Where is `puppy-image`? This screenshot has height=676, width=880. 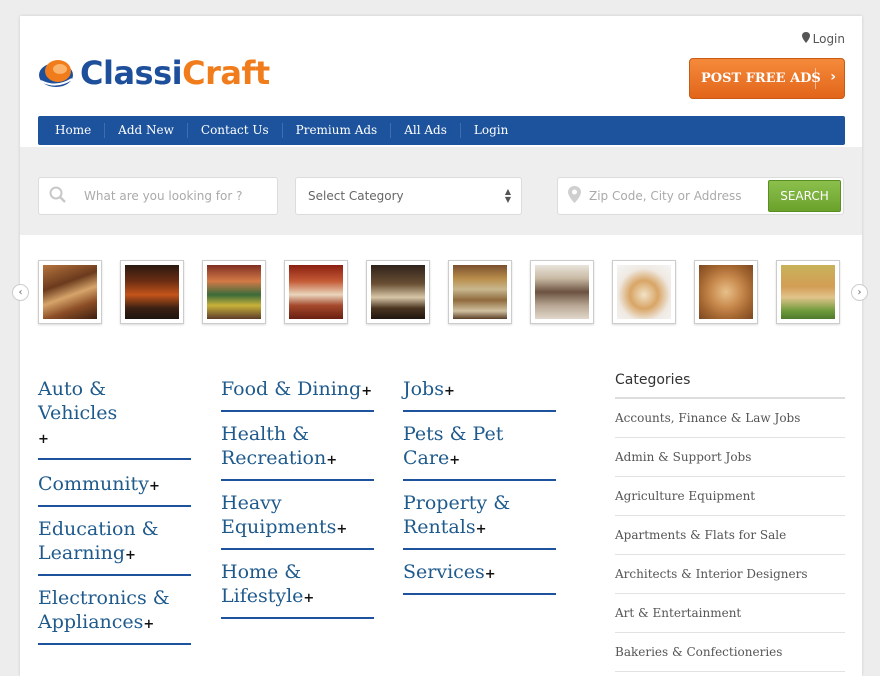 puppy-image is located at coordinates (644, 292).